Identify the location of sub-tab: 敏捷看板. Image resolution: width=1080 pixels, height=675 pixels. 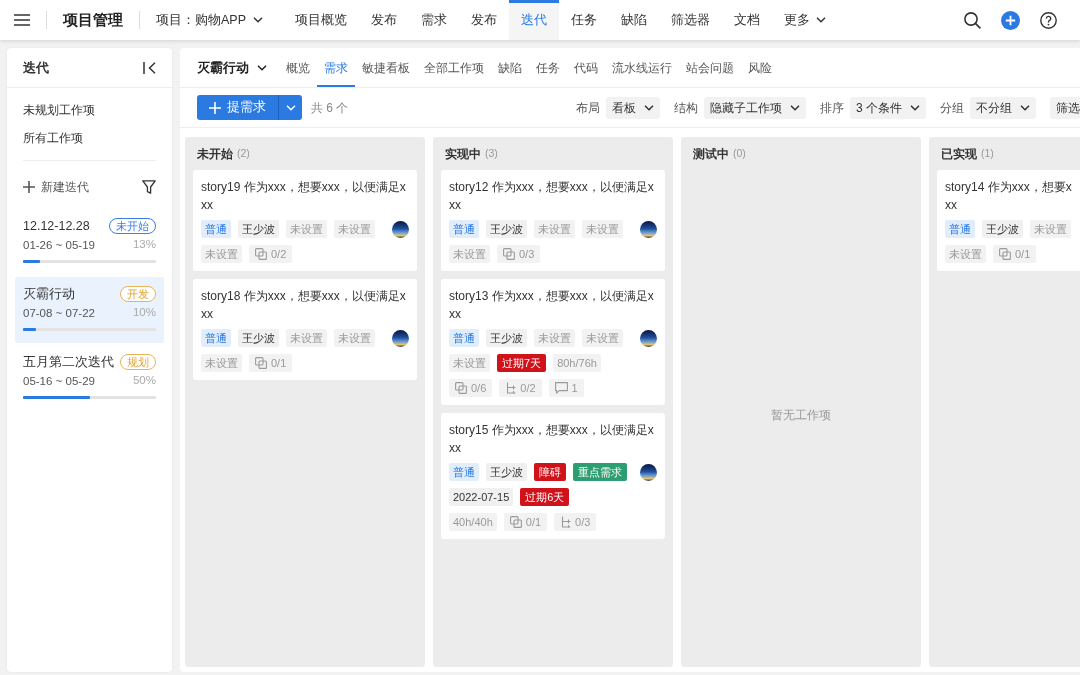
(386, 67).